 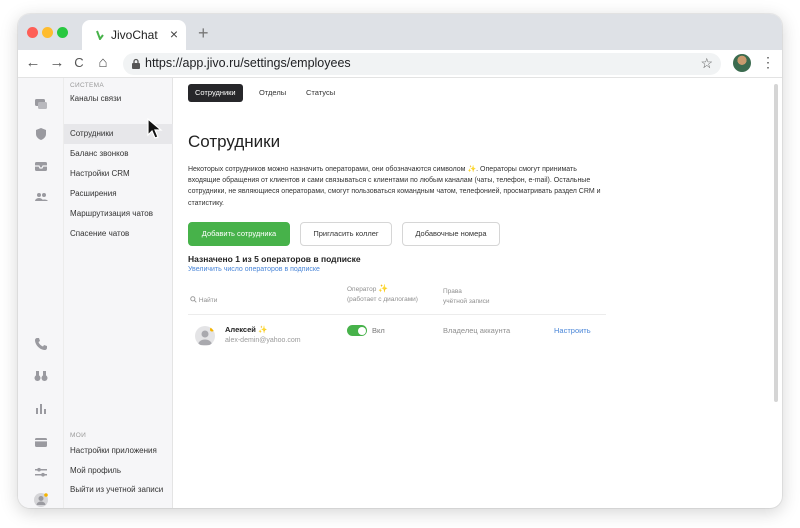 I want to click on column-rights-header: Права учётной записи, so click(x=466, y=297).